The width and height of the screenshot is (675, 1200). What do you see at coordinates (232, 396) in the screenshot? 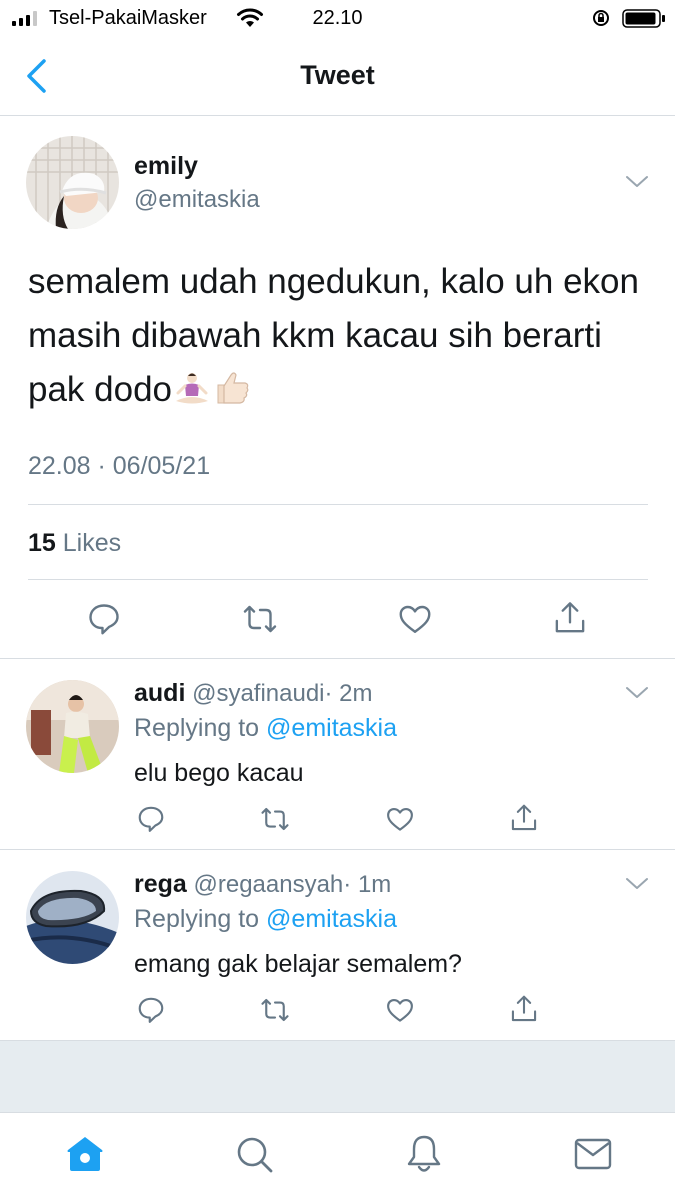
I see `thumbs-up-emoji-icon` at bounding box center [232, 396].